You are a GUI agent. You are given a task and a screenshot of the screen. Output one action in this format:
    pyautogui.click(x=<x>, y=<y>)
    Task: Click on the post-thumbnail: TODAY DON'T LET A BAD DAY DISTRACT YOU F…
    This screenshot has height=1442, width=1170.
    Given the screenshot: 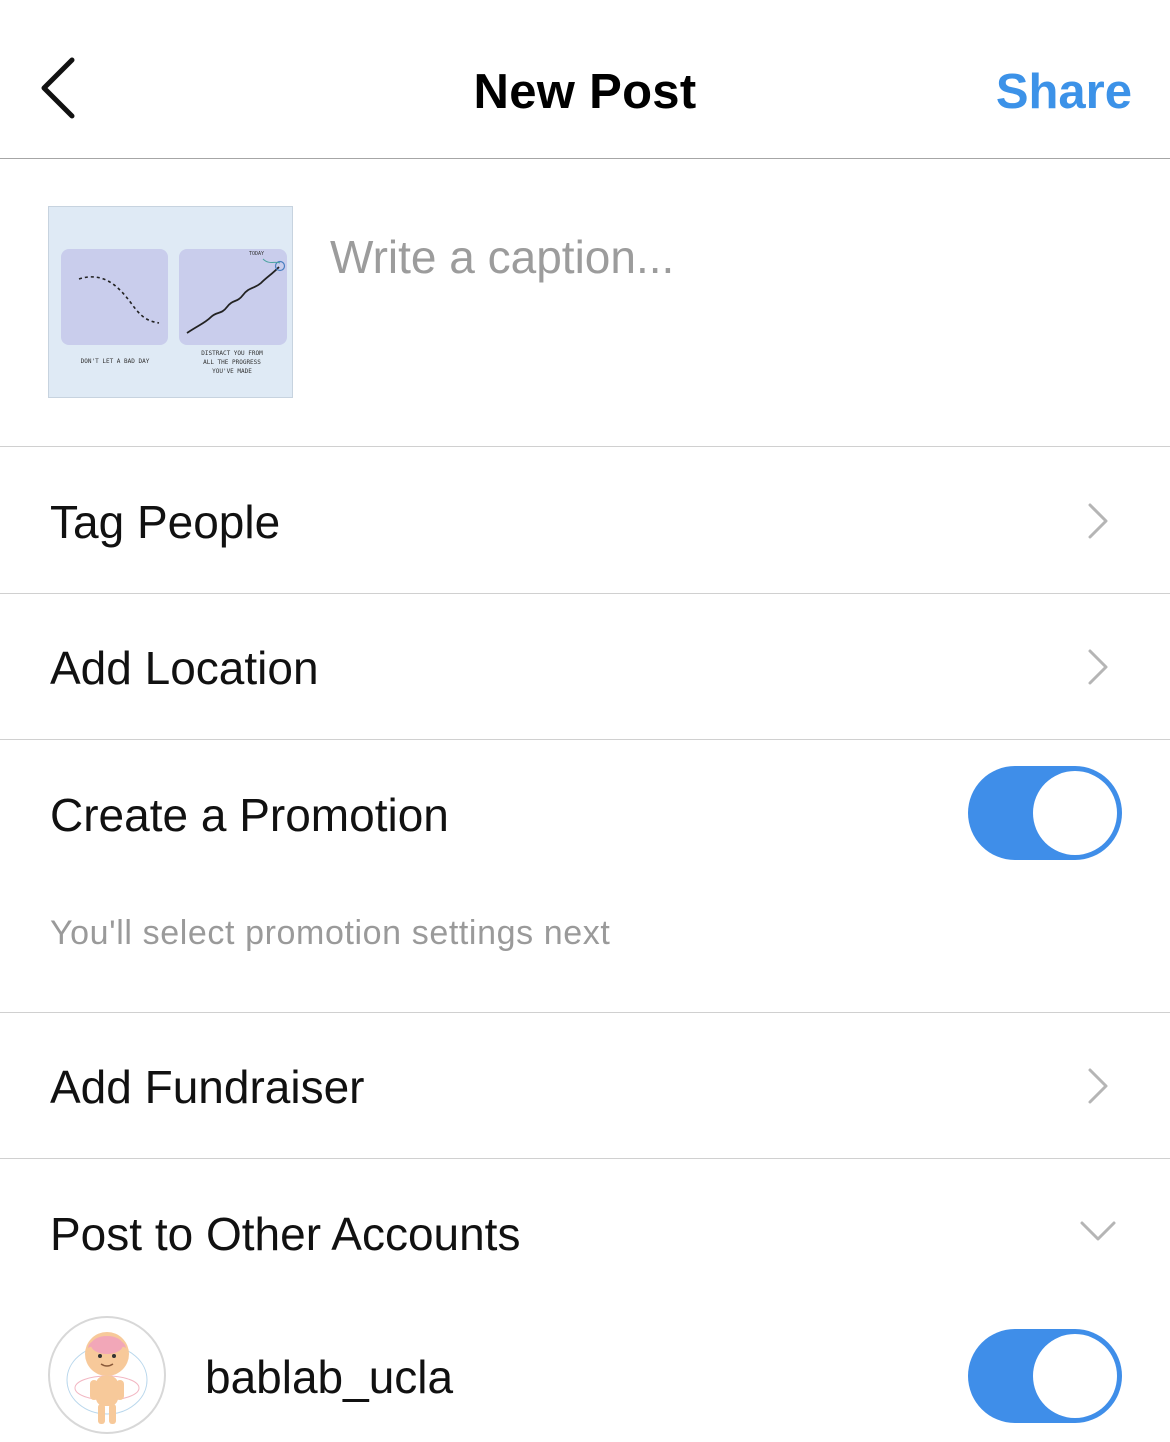 What is the action you would take?
    pyautogui.click(x=170, y=302)
    